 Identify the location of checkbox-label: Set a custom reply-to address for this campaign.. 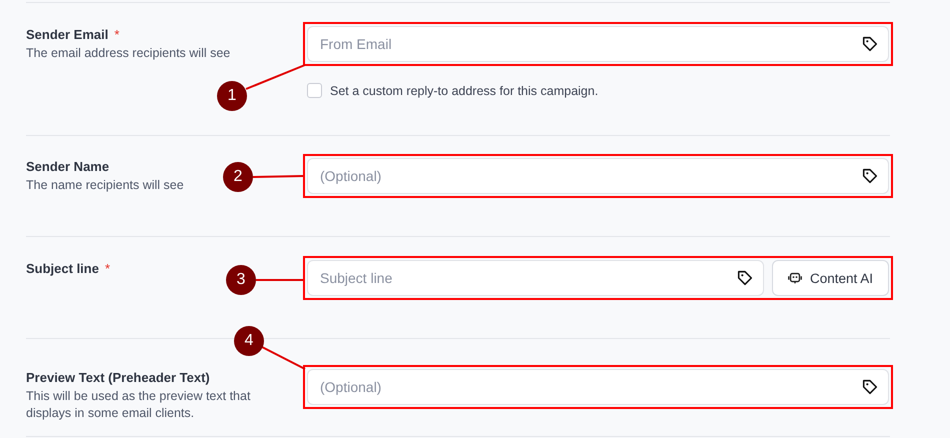
(464, 91).